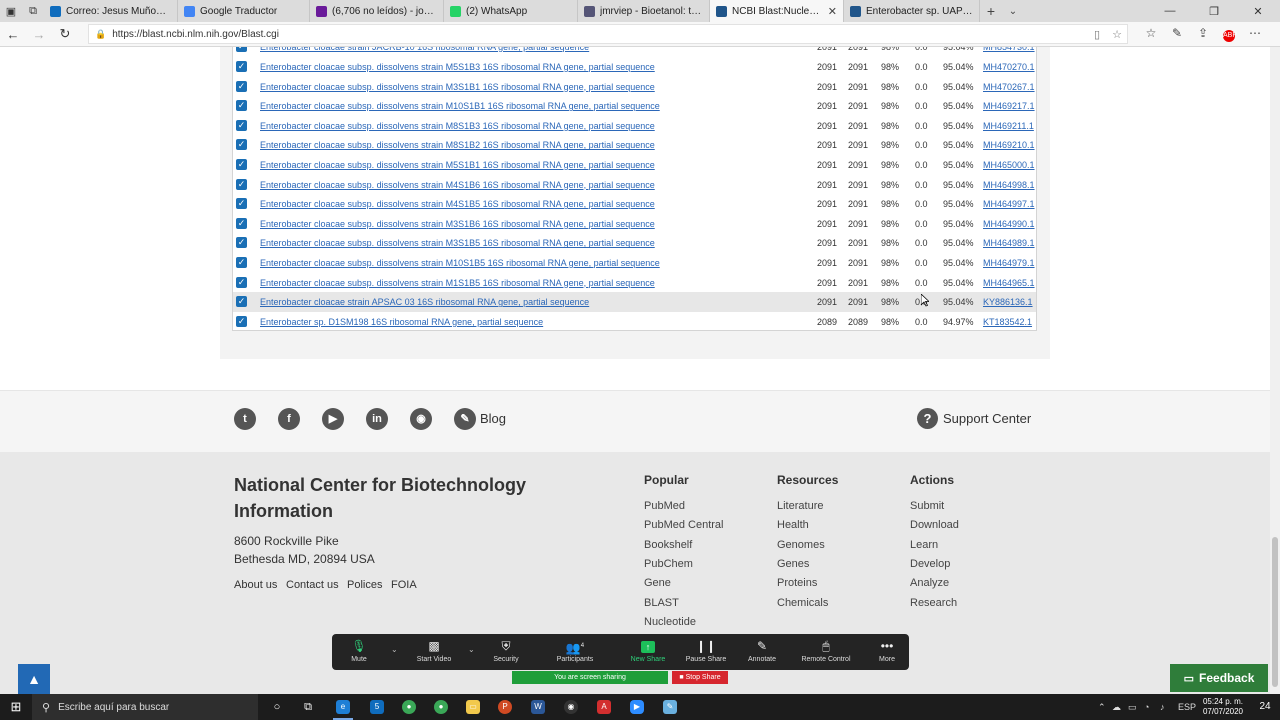 The image size is (1280, 720). What do you see at coordinates (670, 622) in the screenshot?
I see `footer-link: Nucleotide` at bounding box center [670, 622].